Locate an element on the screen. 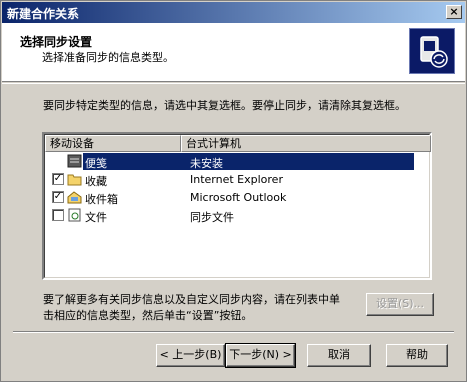  header-title: 选择同步设置 is located at coordinates (56, 42).